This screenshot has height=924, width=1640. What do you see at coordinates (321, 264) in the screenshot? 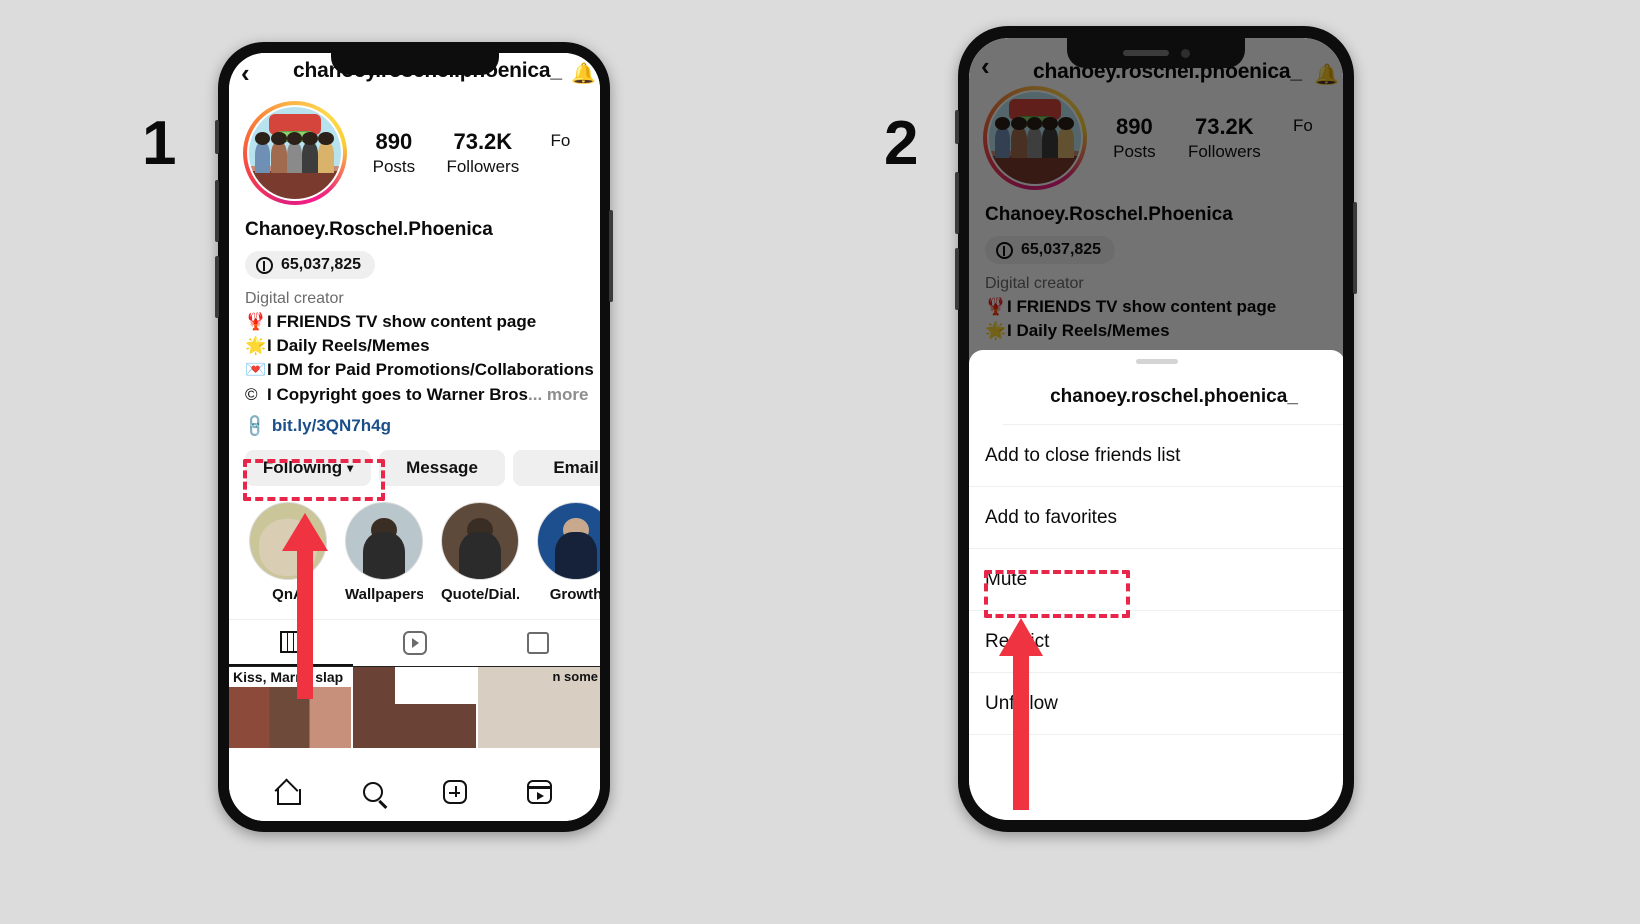
I see `threads-count: 65,037,825` at bounding box center [321, 264].